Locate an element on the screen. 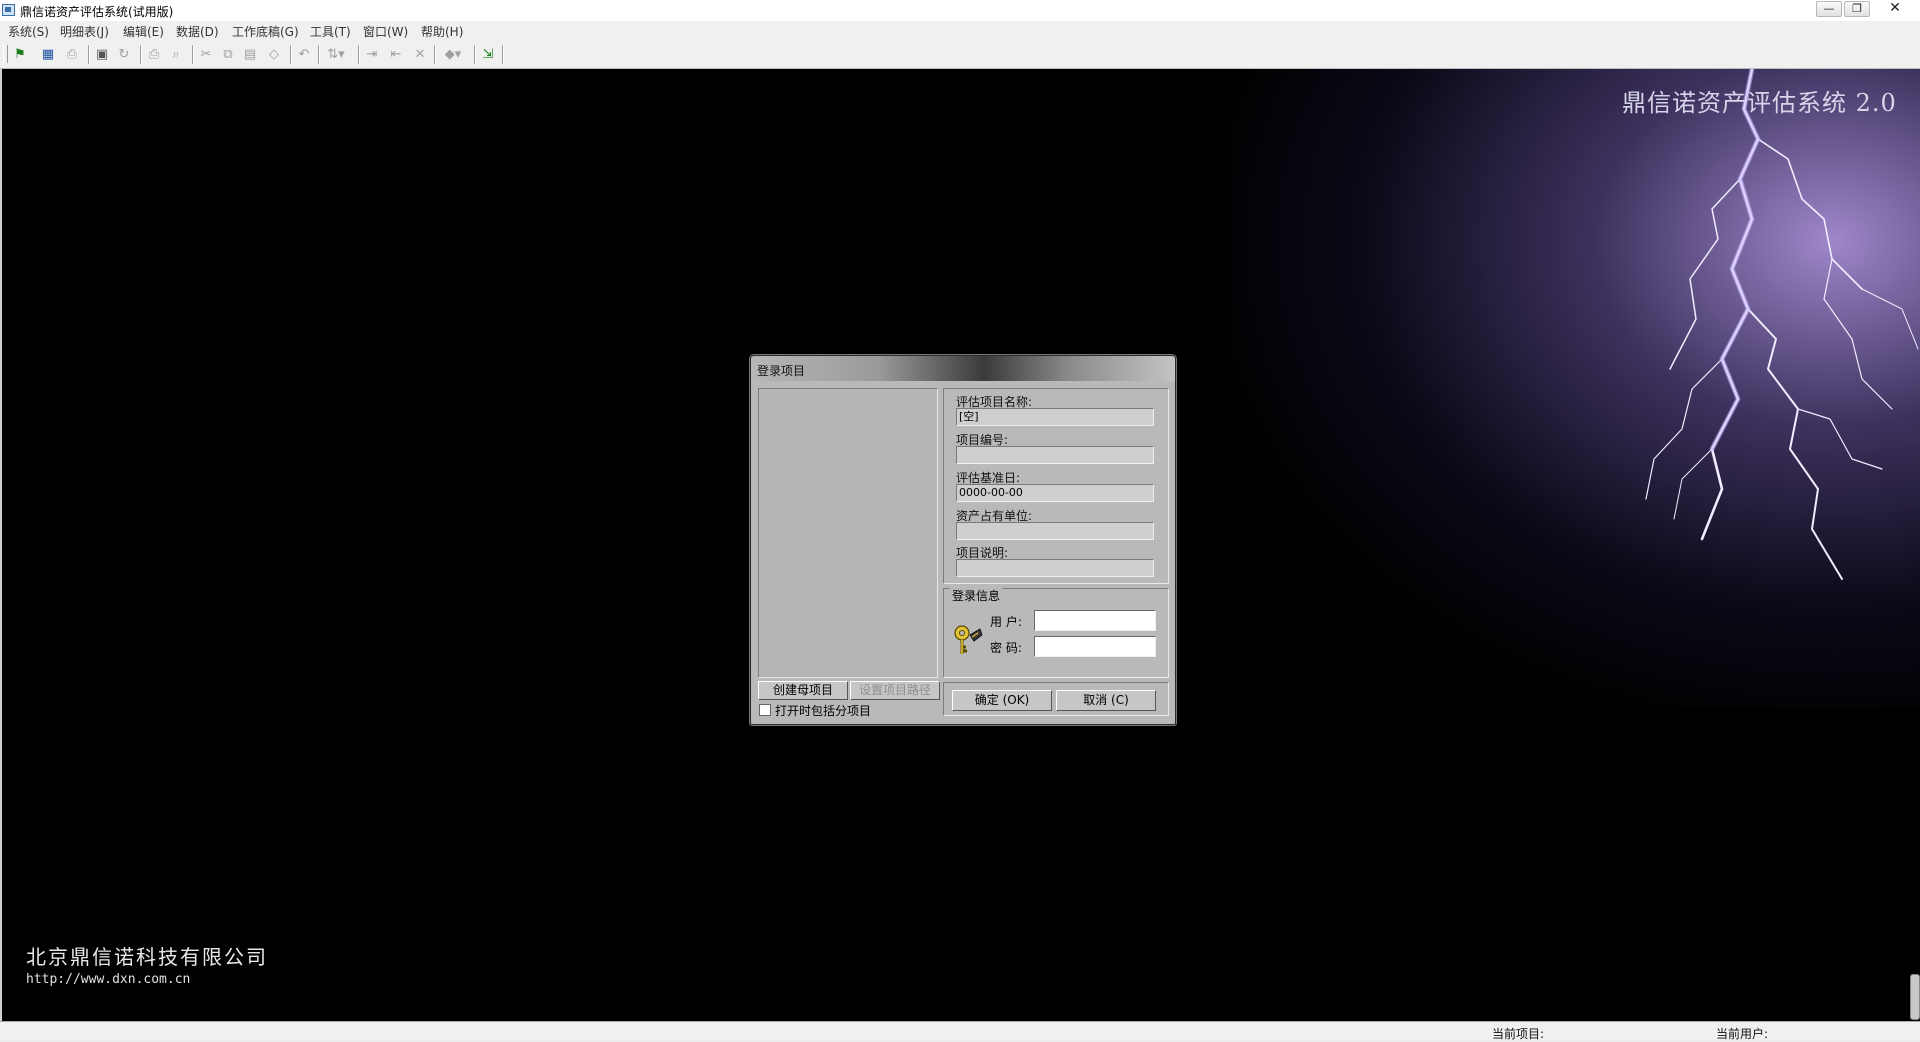 This screenshot has height=1042, width=1920. print-setup-icon: ⎙ is located at coordinates (72, 54).